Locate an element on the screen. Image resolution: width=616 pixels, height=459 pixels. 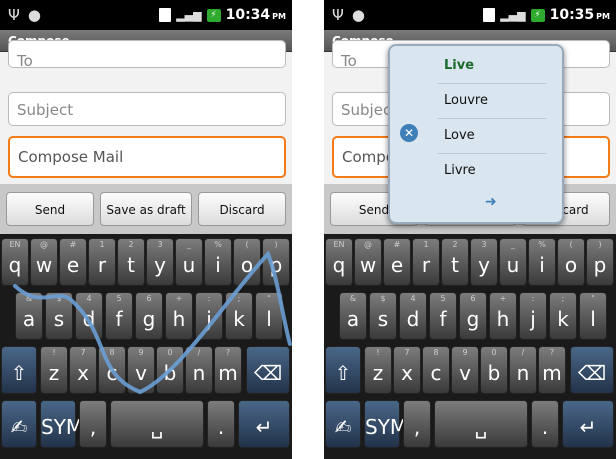
close-icon: ✕ is located at coordinates (409, 133).